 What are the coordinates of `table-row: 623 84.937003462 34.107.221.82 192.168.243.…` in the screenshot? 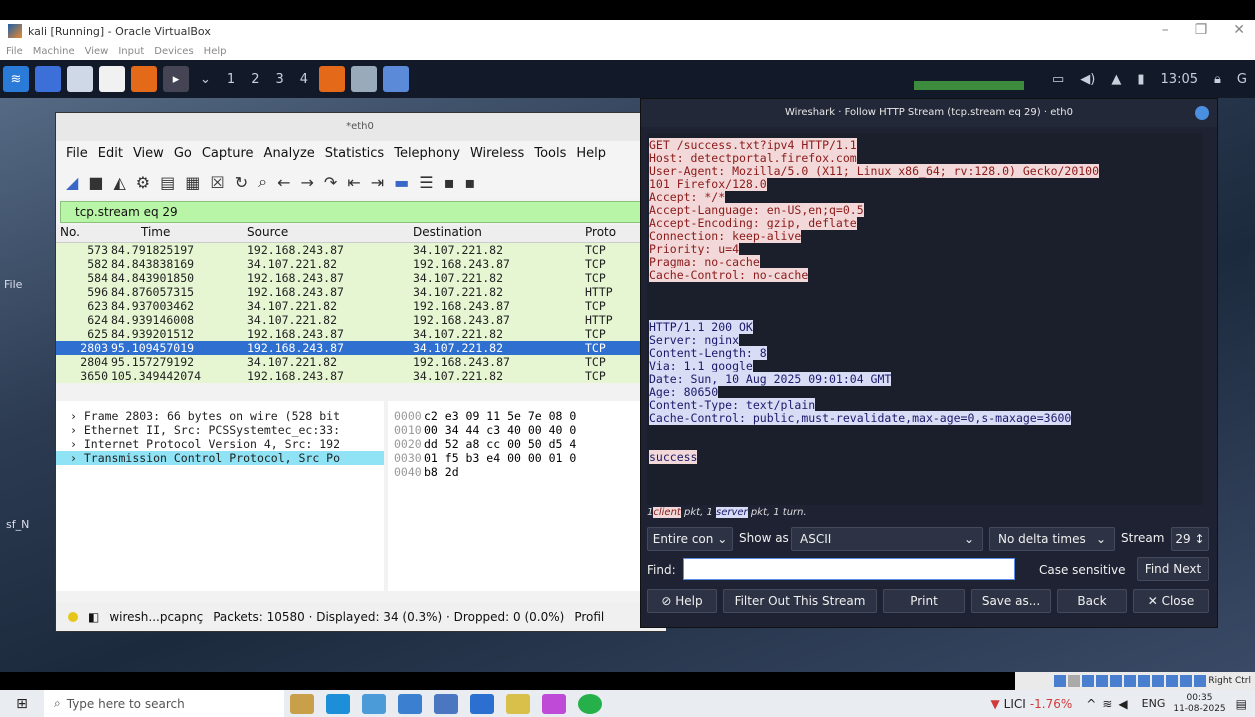 It's located at (360, 306).